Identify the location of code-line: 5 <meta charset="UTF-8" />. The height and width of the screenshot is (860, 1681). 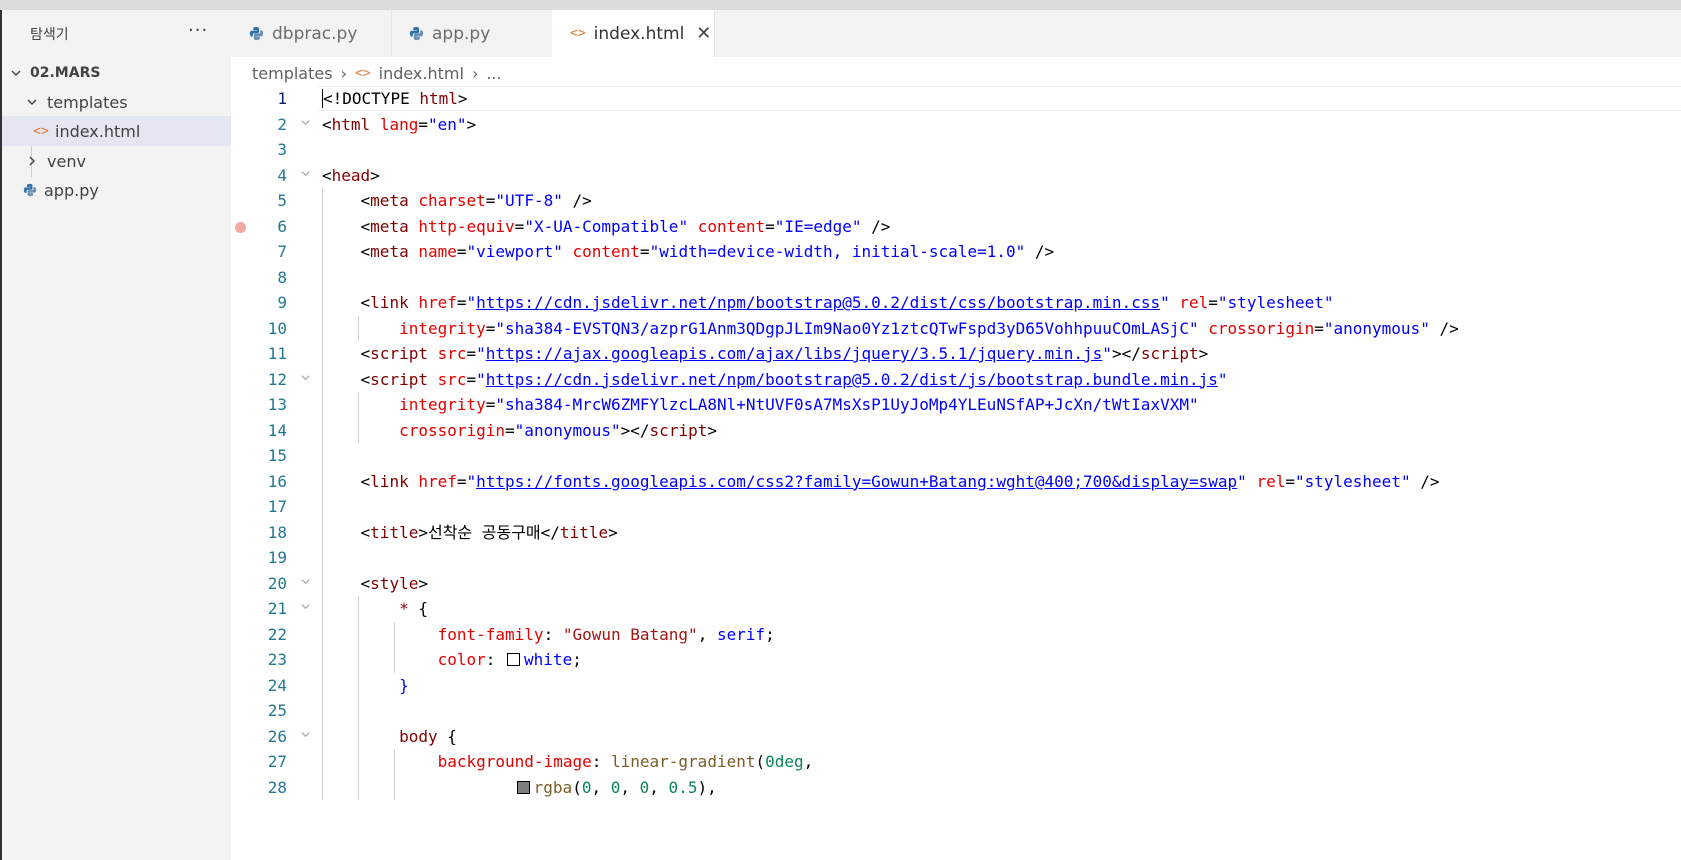
(956, 201).